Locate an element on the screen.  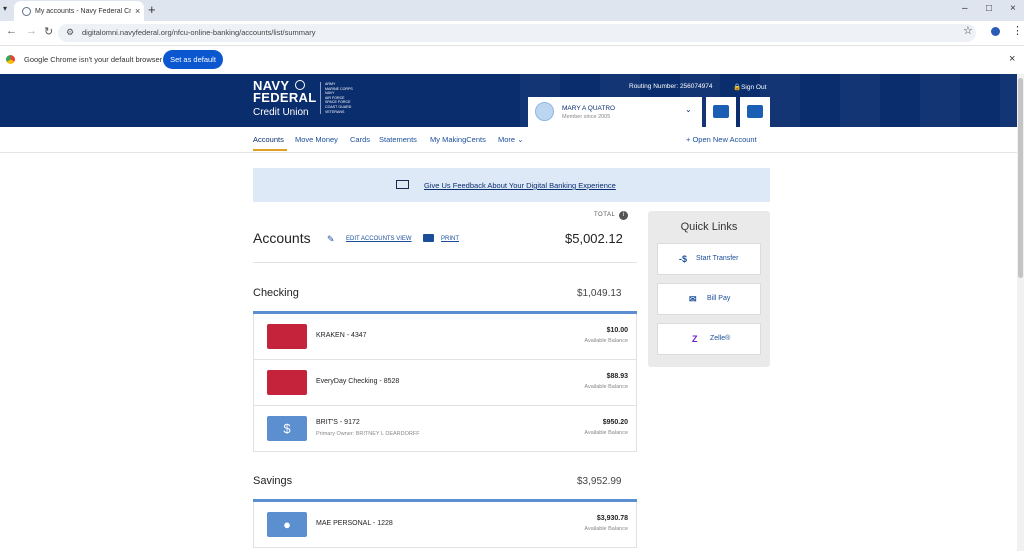
zelle-label: Zelle® is located at coordinates (720, 338).